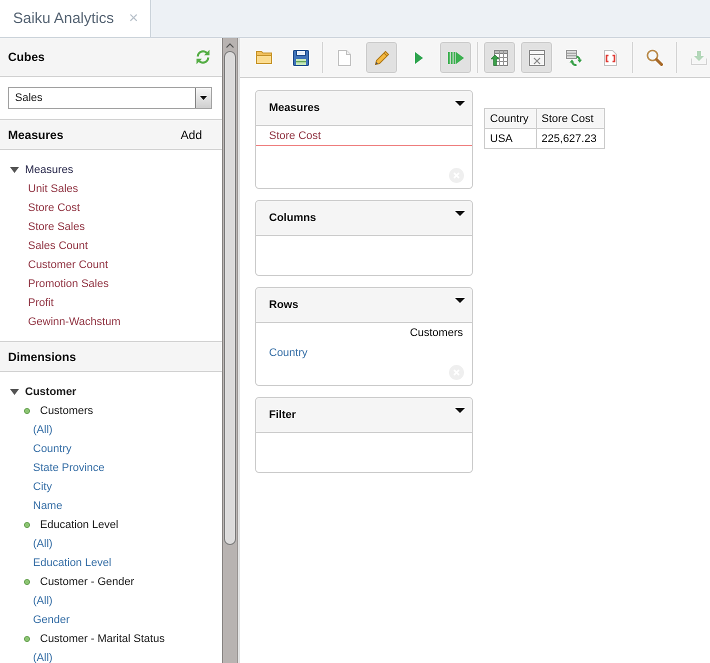 Image resolution: width=710 pixels, height=663 pixels. Describe the element at coordinates (74, 321) in the screenshot. I see `tree-item: Gewinn-Wachstum` at that location.